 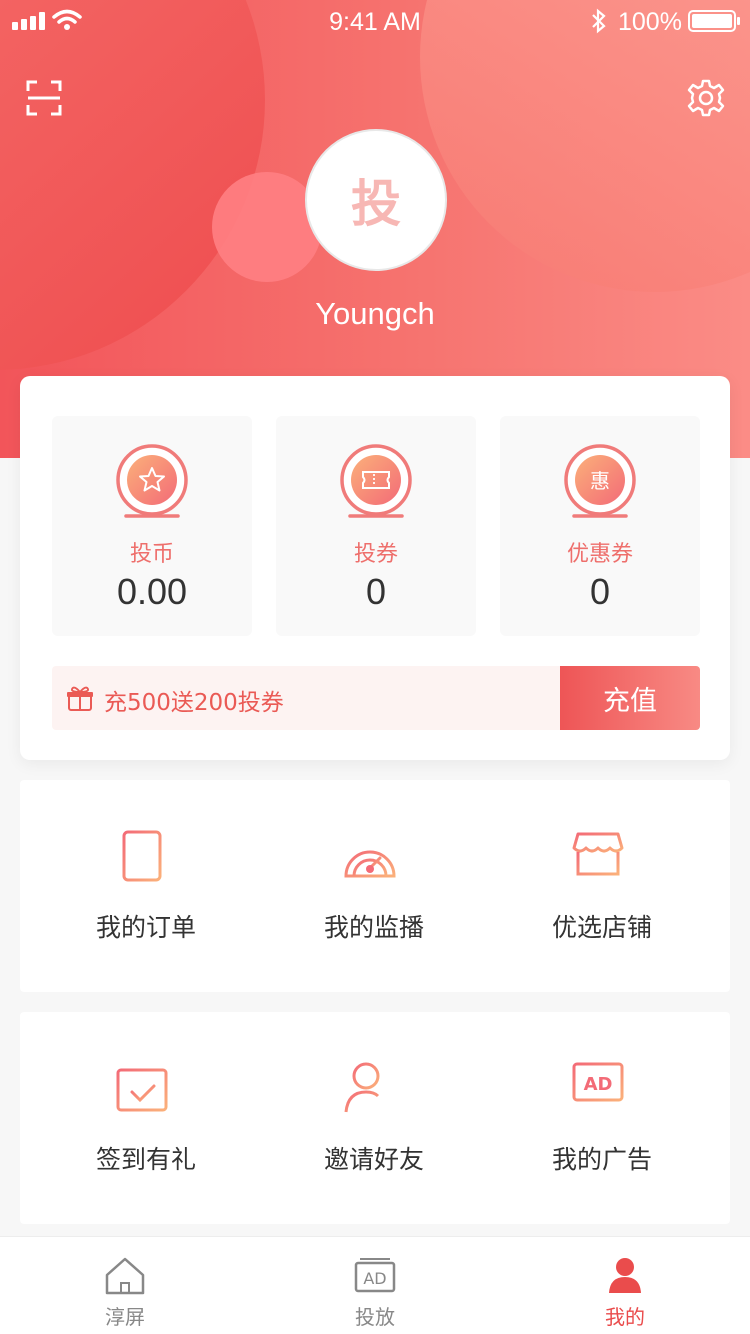 What do you see at coordinates (376, 526) in the screenshot?
I see `asset-tile-tickets: 投券 0` at bounding box center [376, 526].